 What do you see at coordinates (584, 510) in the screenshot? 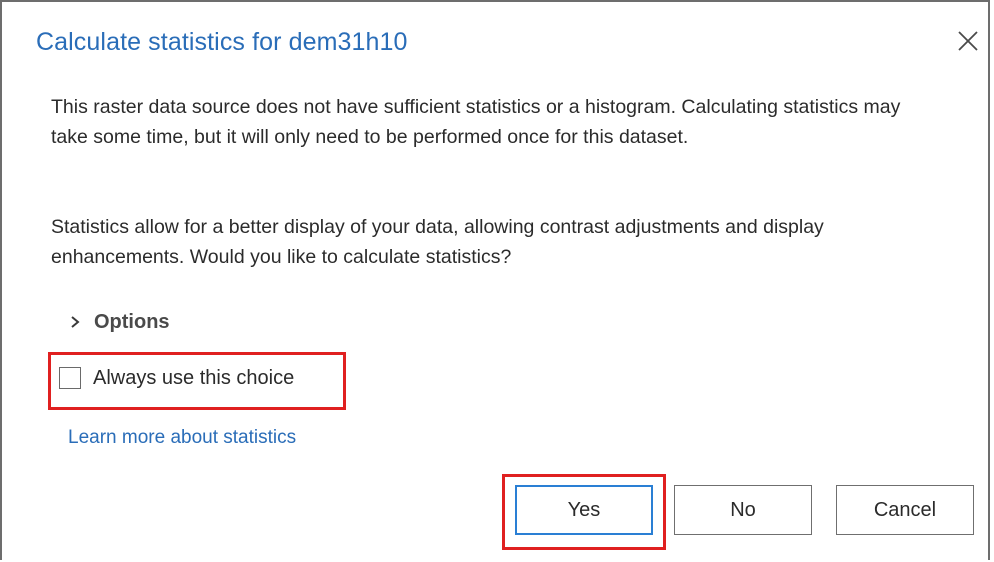
I see `yes-button: Yes` at bounding box center [584, 510].